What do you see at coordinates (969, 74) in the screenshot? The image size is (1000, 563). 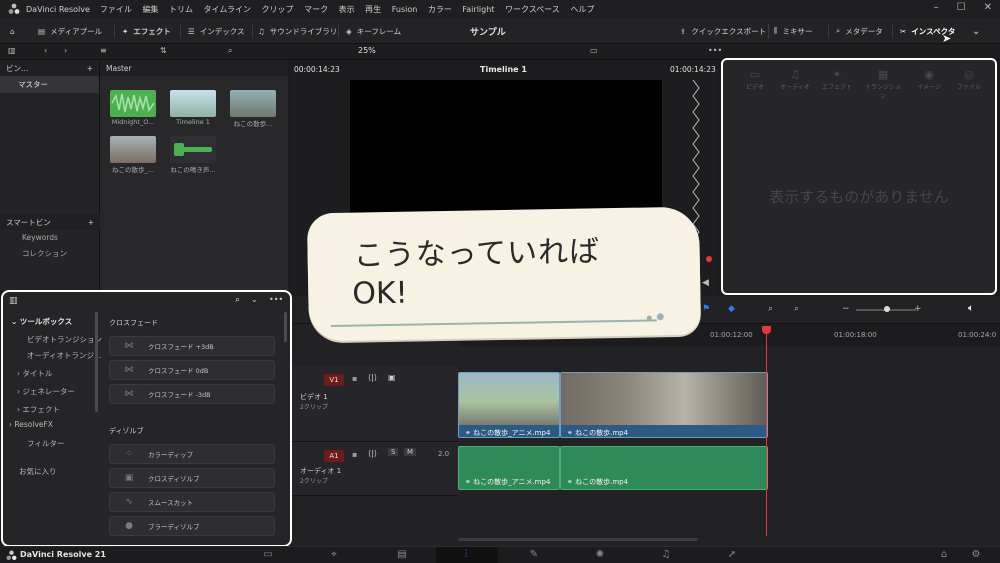 I see `file-tab-icon: ◎` at bounding box center [969, 74].